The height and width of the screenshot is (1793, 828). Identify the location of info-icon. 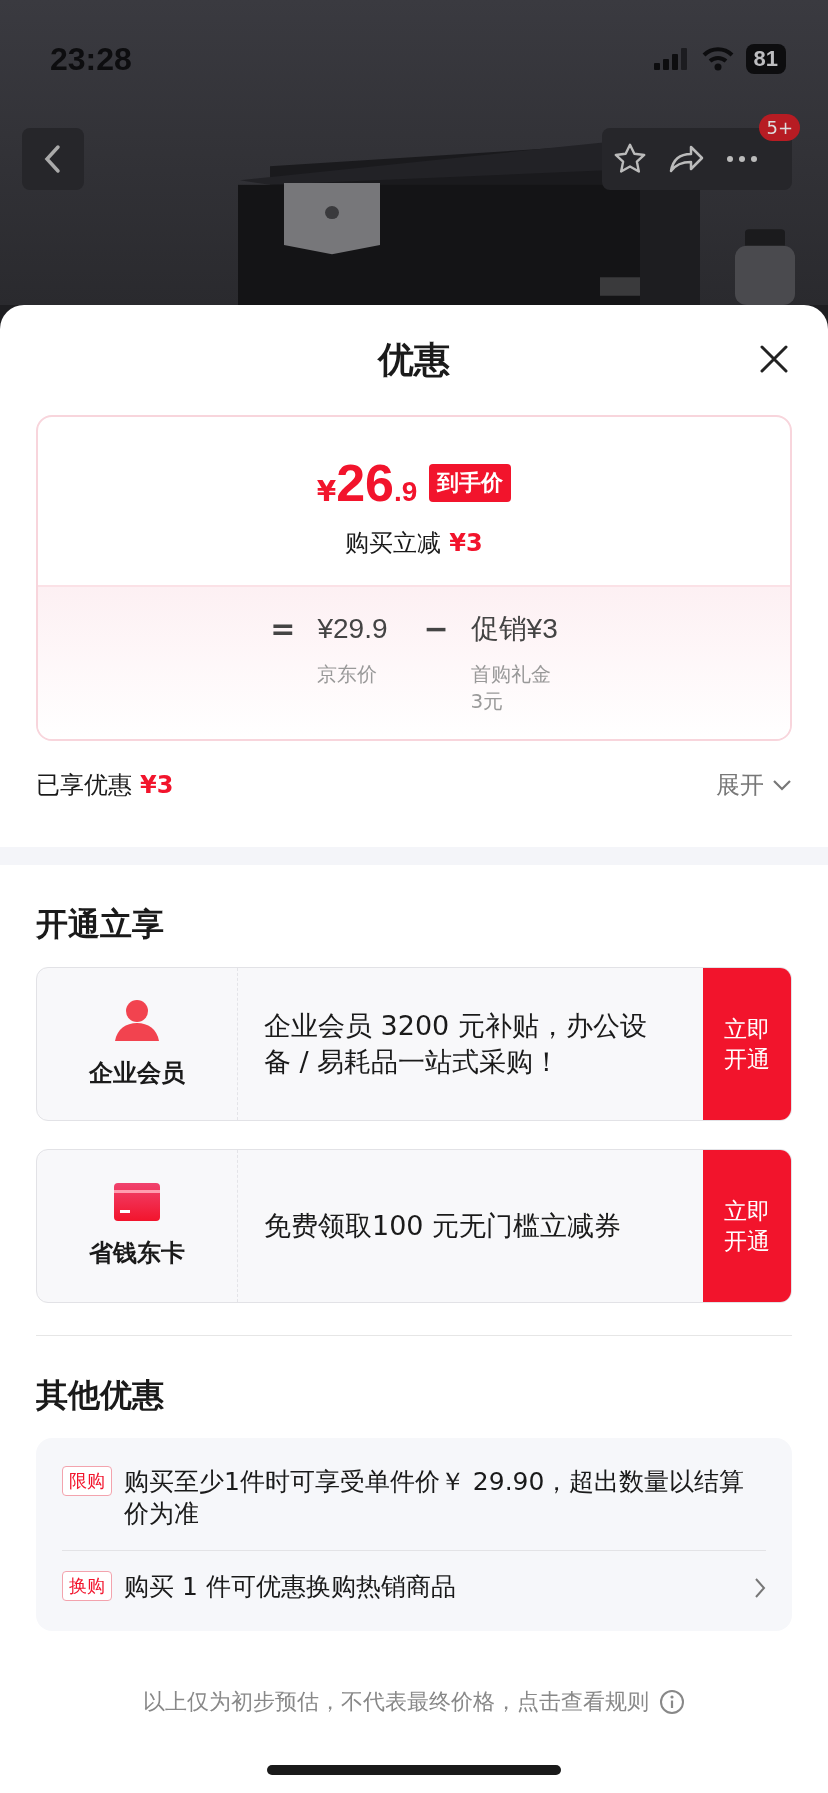
(672, 1702).